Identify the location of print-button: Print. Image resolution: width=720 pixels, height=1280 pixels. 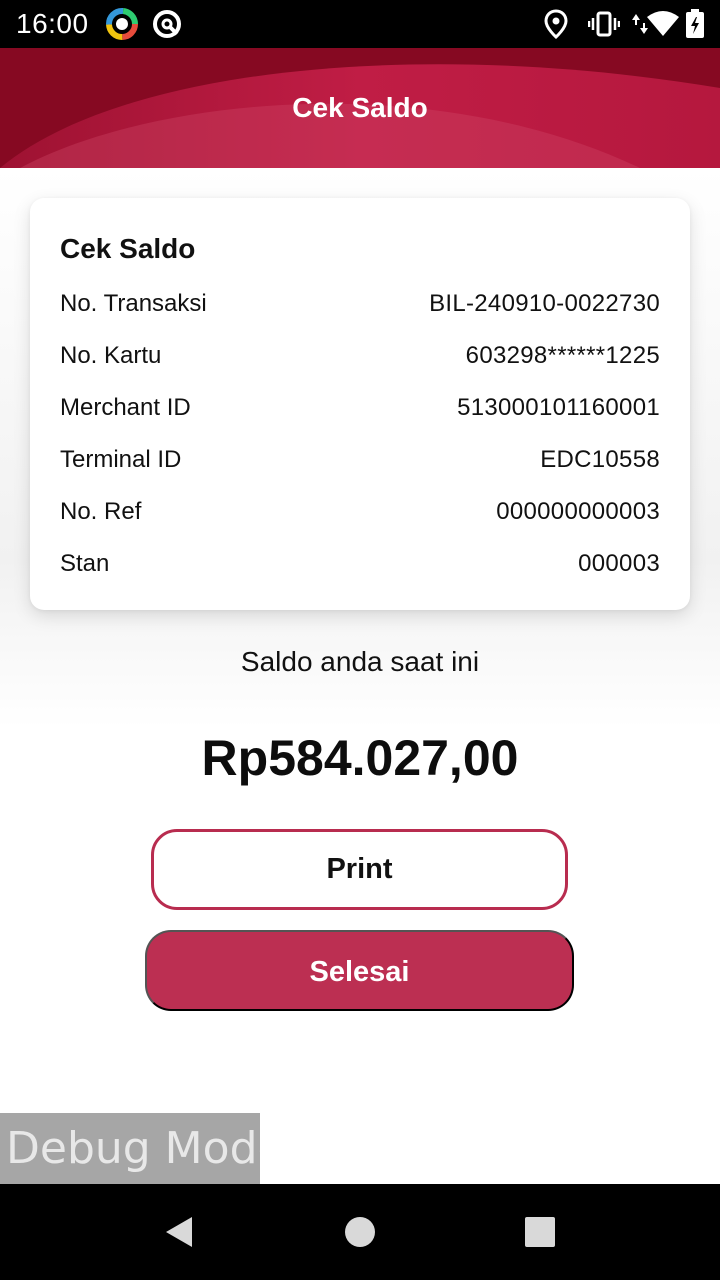
(359, 869).